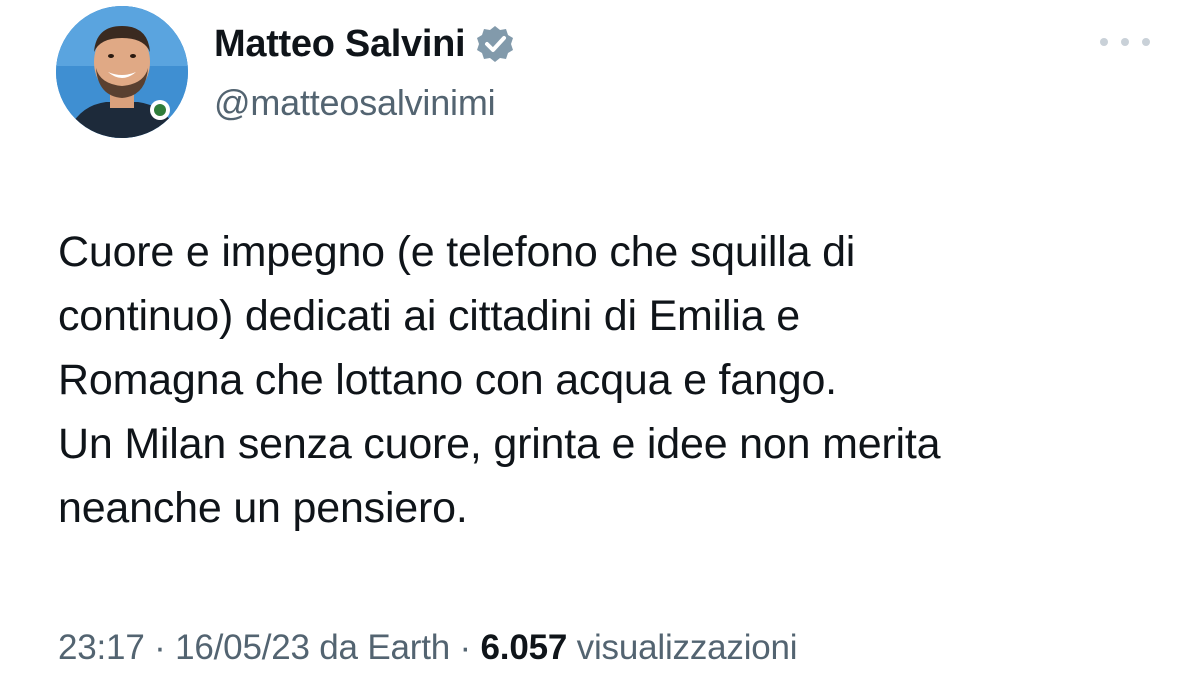  I want to click on tweet-text-line: neanche un pensiero., so click(263, 508).